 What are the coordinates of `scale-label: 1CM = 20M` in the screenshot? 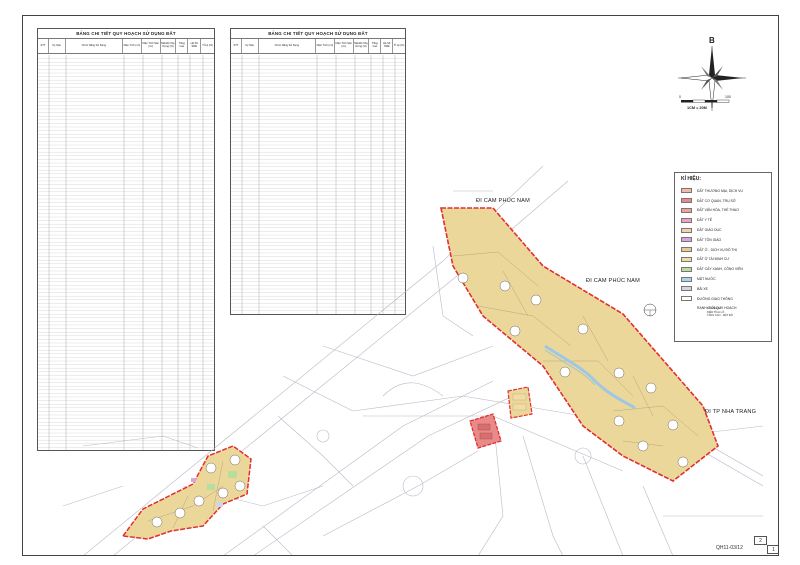 It's located at (697, 108).